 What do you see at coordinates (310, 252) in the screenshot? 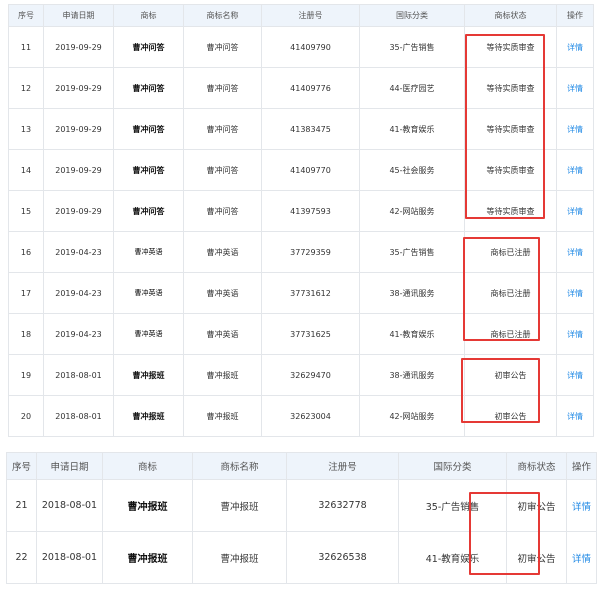
I see `registration-number: 37729359` at bounding box center [310, 252].